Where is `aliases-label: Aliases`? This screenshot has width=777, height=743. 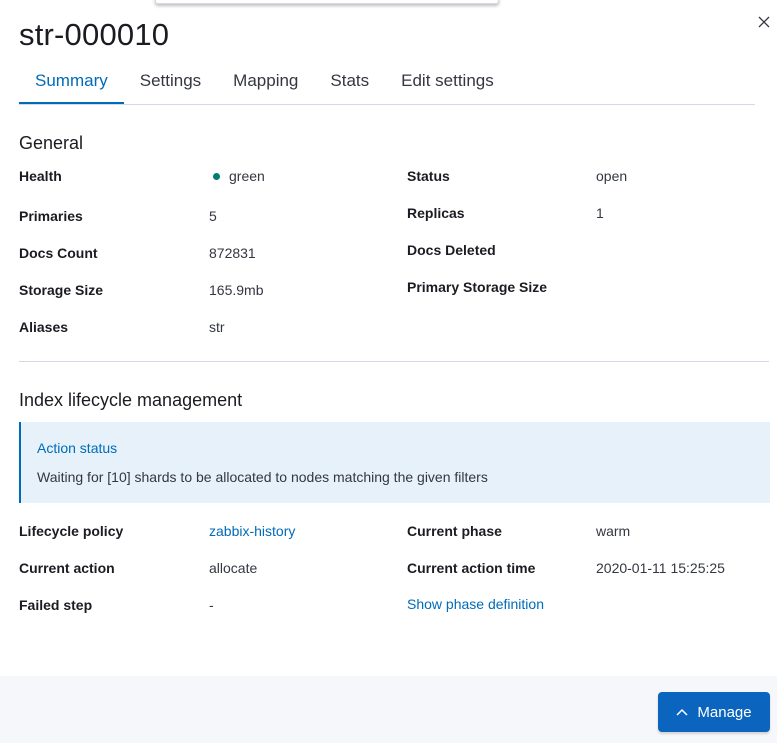
aliases-label: Aliases is located at coordinates (44, 327).